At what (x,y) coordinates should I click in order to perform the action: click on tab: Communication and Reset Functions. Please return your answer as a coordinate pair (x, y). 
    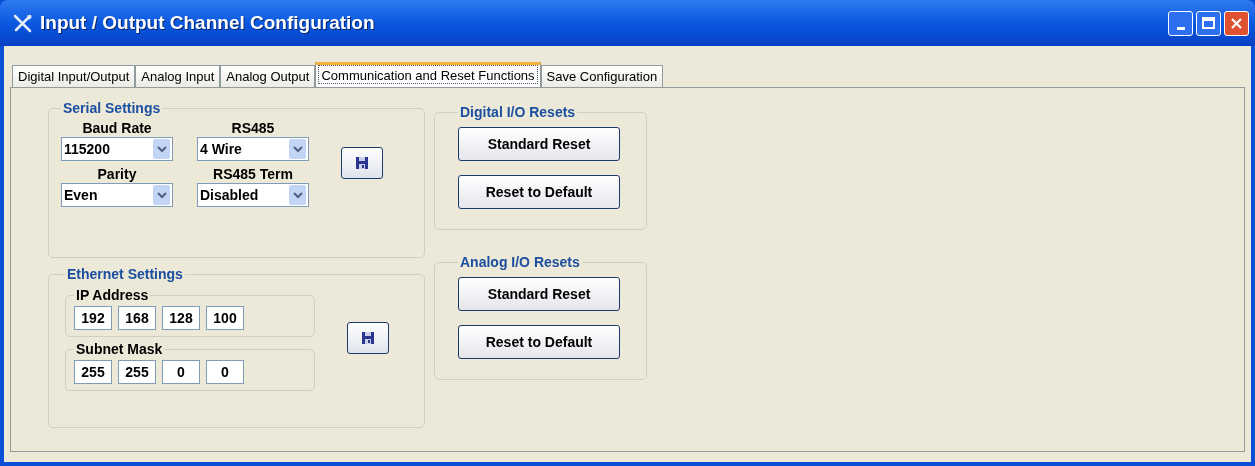
    Looking at the image, I should click on (428, 74).